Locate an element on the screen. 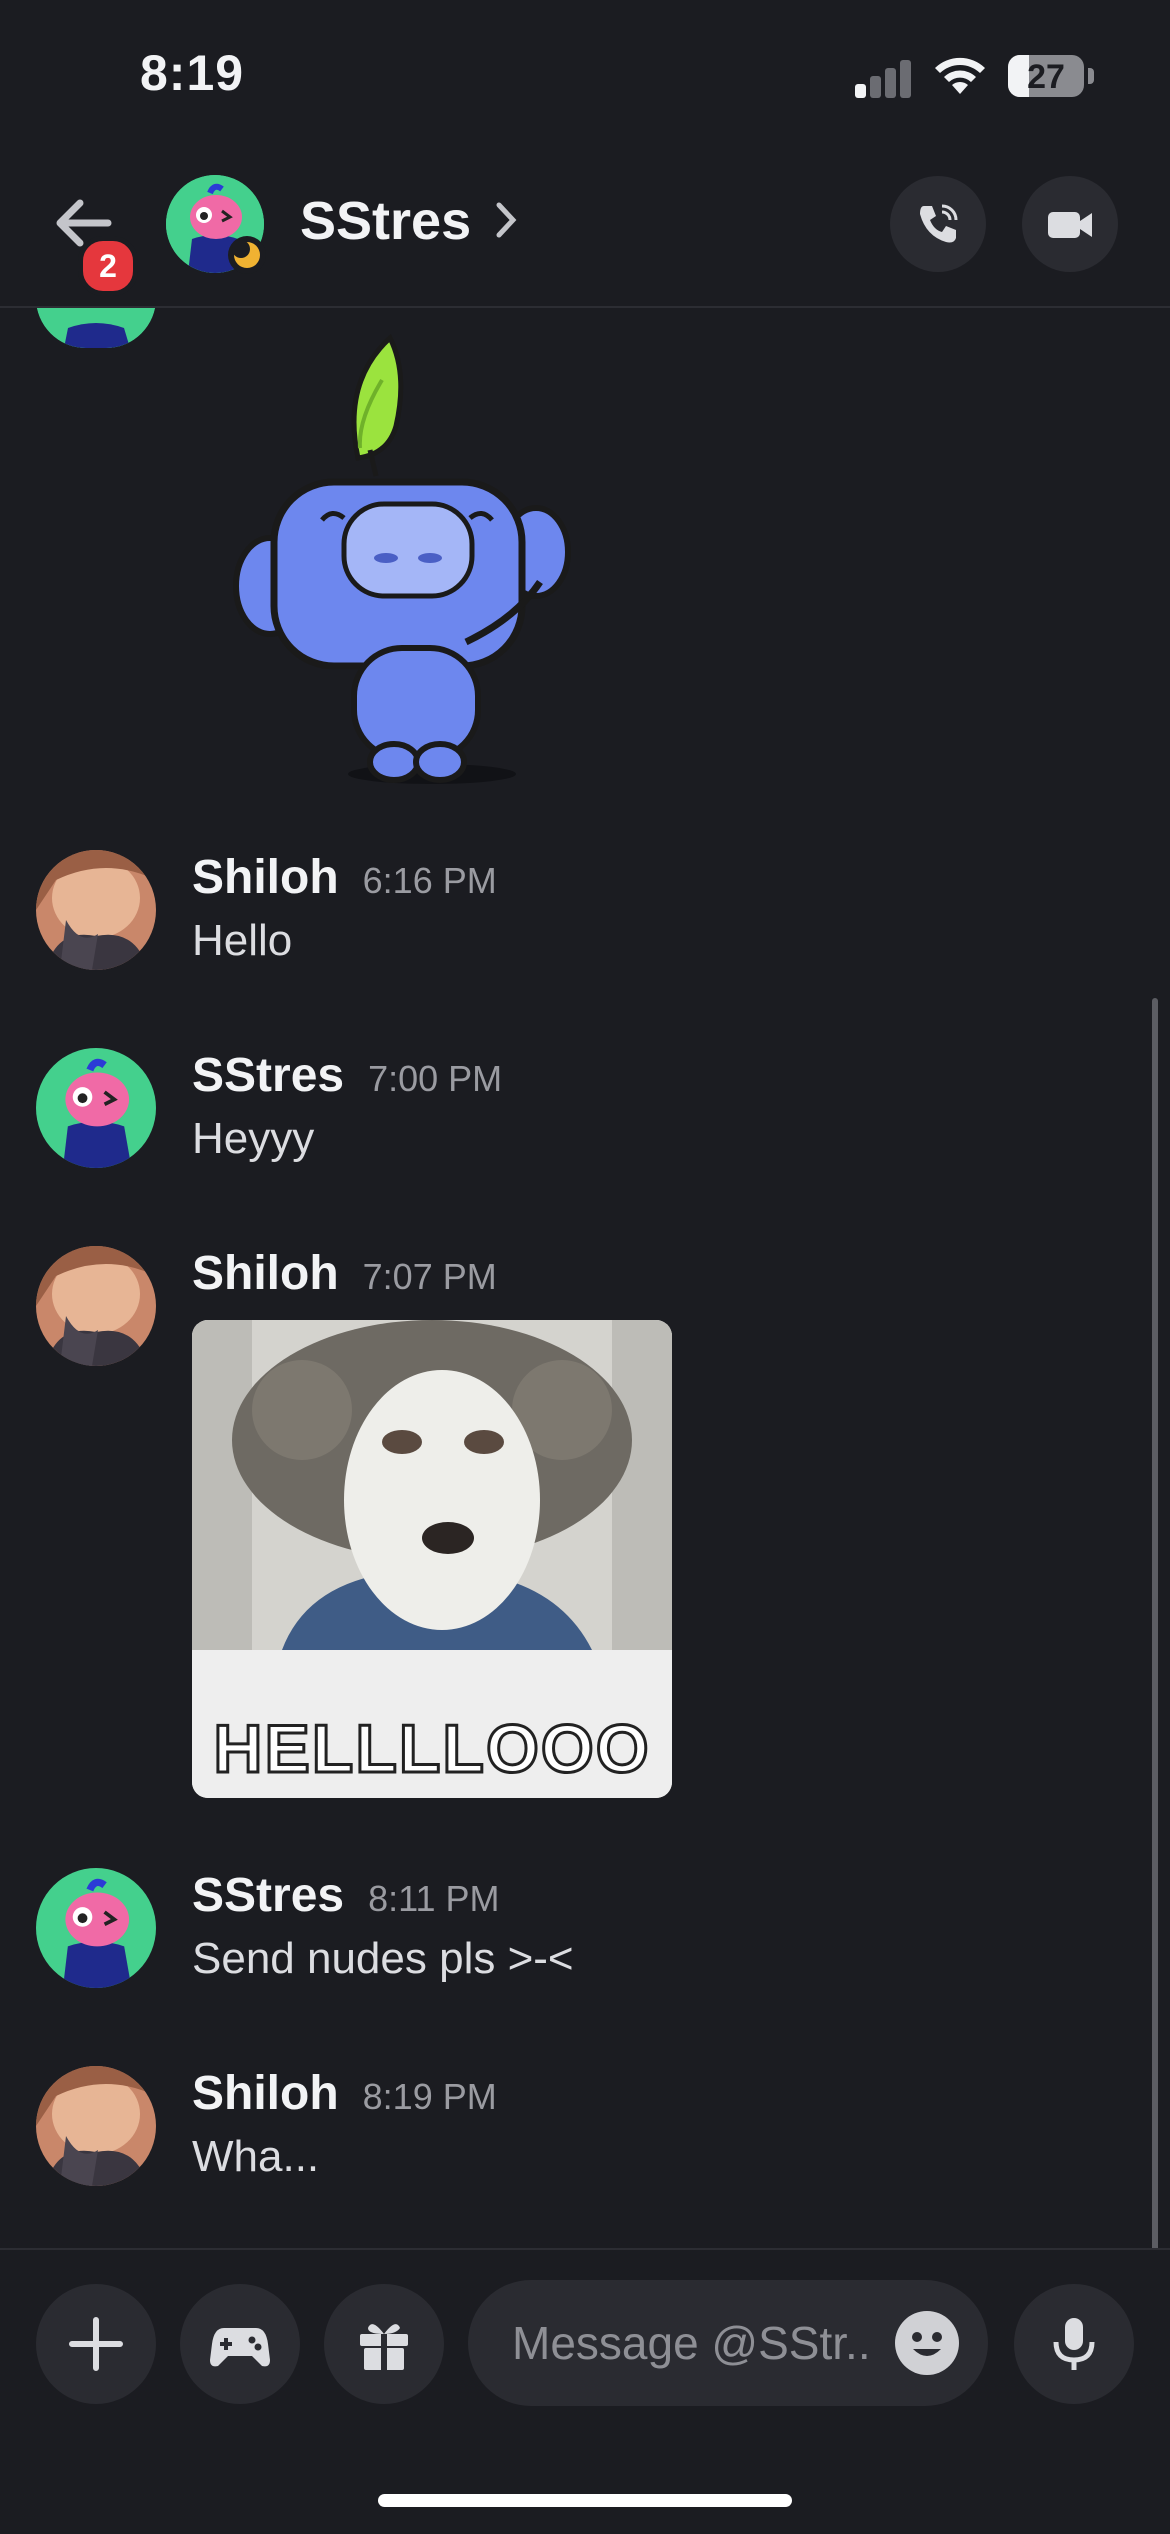 The height and width of the screenshot is (2534, 1170). status-time: 8:19 is located at coordinates (192, 73).